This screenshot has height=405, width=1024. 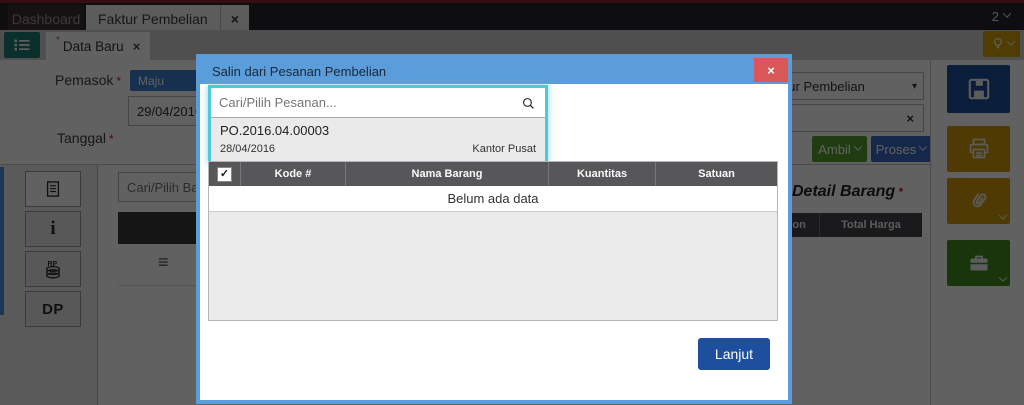 I want to click on modal-title: Salin dari Pesanan Pembelian, so click(x=299, y=71).